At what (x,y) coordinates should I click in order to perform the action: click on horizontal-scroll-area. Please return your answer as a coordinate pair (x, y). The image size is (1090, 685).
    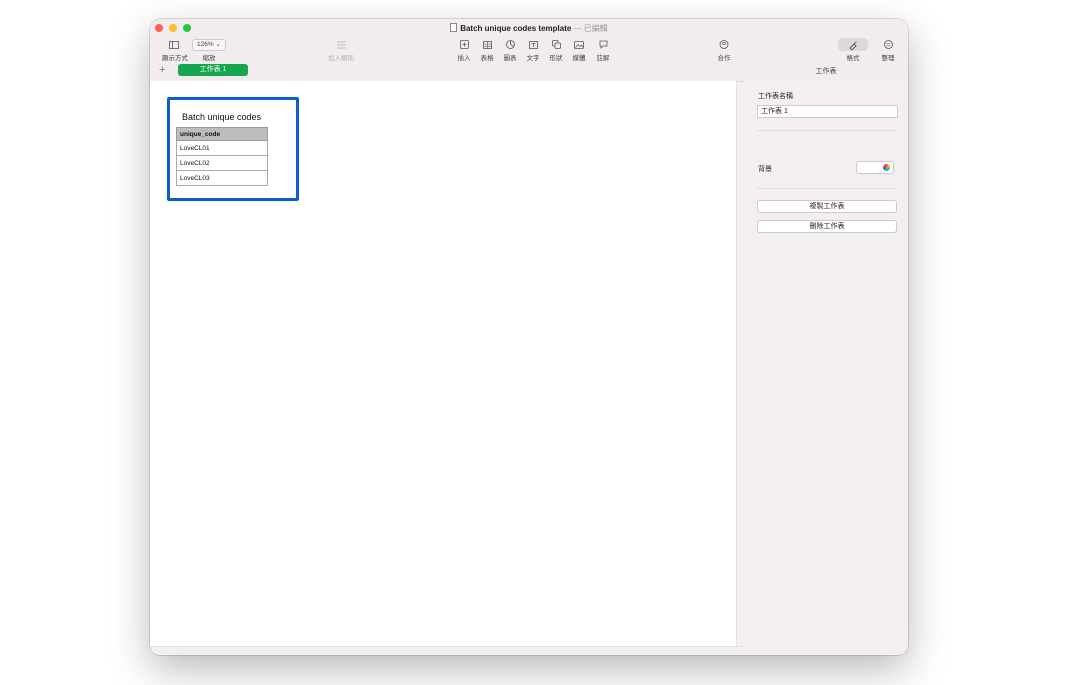
    Looking at the image, I should click on (447, 650).